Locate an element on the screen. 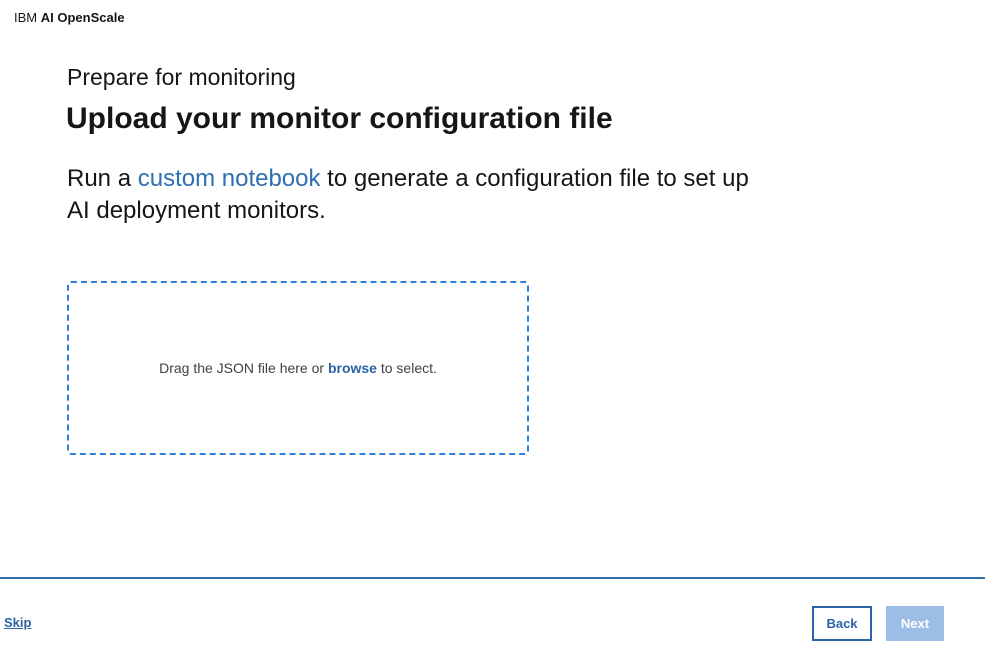  dropzone-text-before: Drag the JSON file here or is located at coordinates (243, 368).